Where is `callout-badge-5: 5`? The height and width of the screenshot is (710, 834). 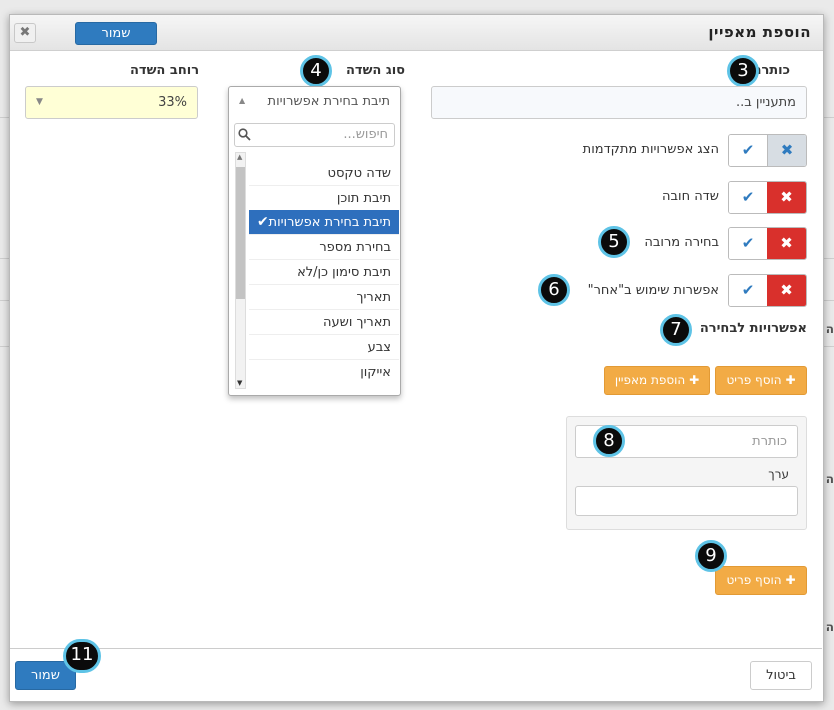
callout-badge-5: 5 is located at coordinates (614, 242).